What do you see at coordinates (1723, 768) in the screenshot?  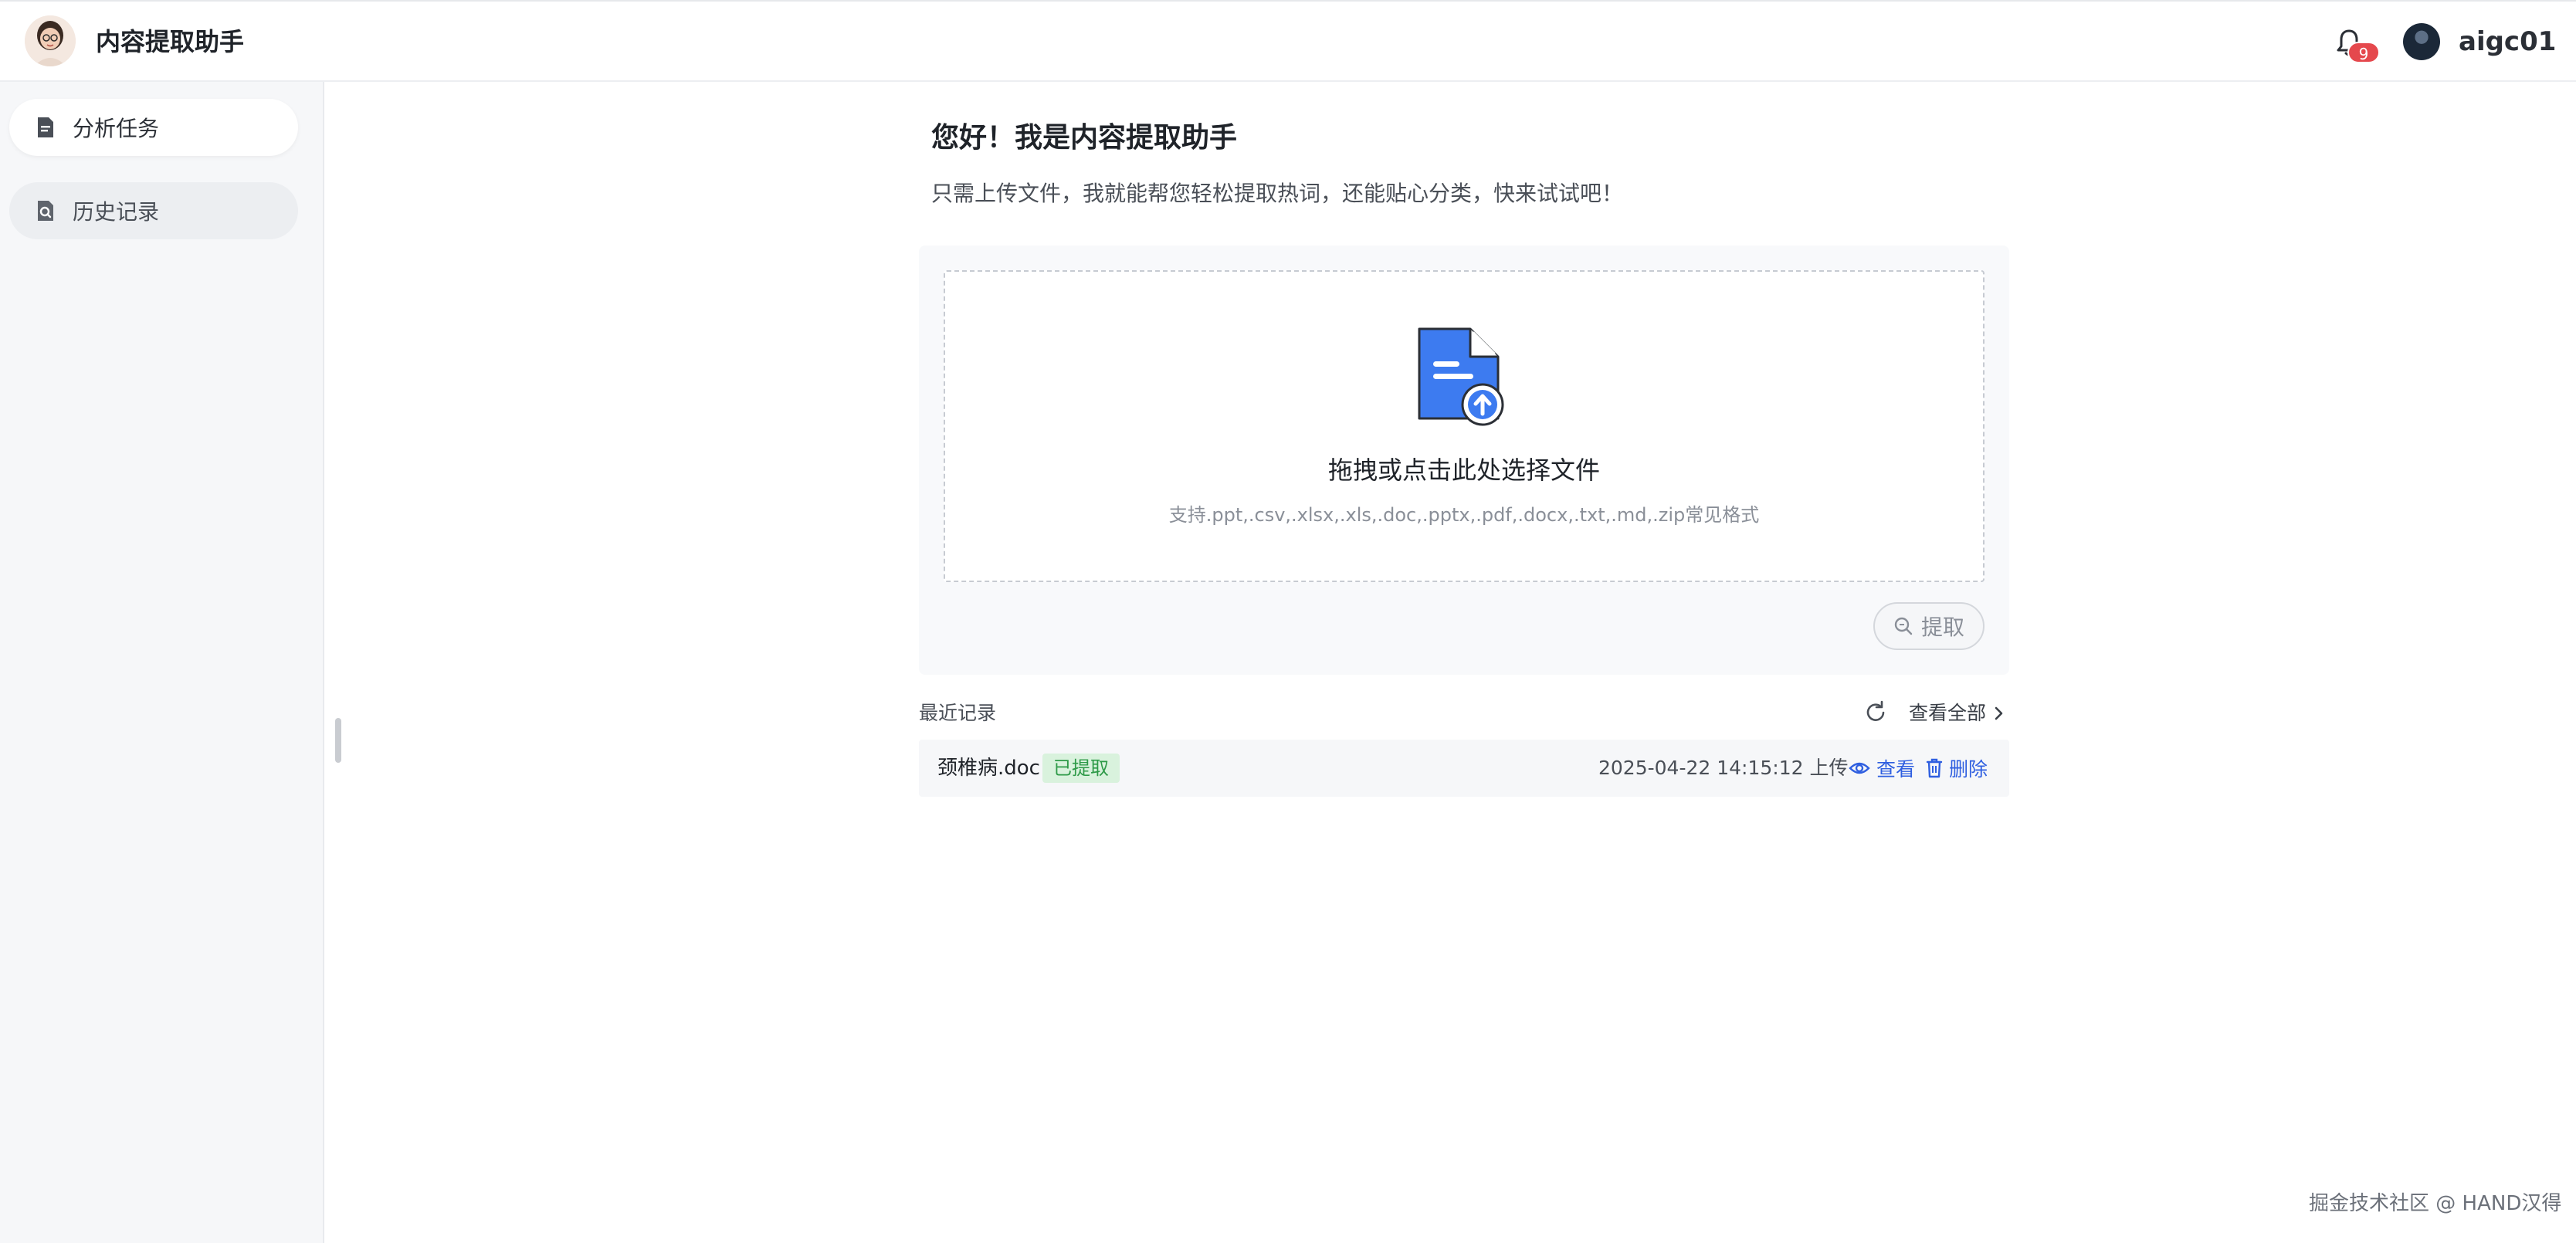 I see `record-upload-time: 2025-04-22 14:15:12 上传` at bounding box center [1723, 768].